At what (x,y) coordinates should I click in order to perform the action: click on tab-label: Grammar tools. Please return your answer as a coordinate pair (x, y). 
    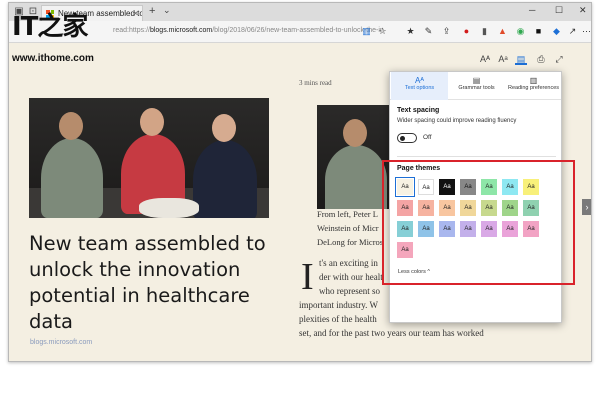
    Looking at the image, I should click on (476, 88).